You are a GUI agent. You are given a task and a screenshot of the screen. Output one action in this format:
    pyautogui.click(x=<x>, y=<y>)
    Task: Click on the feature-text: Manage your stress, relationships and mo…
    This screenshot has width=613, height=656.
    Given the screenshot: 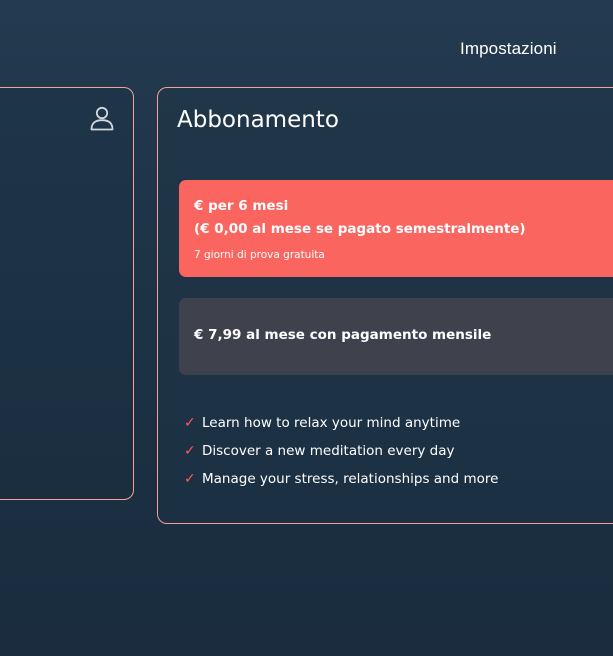 What is the action you would take?
    pyautogui.click(x=350, y=479)
    